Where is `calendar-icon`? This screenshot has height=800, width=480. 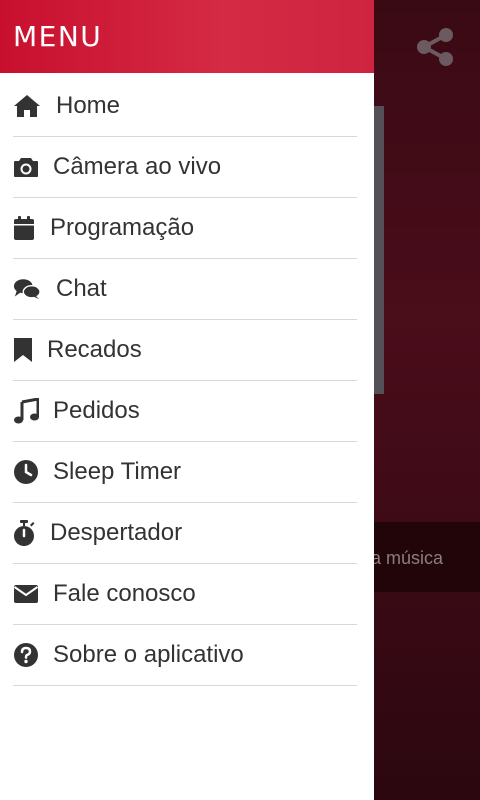
calendar-icon is located at coordinates (25, 228).